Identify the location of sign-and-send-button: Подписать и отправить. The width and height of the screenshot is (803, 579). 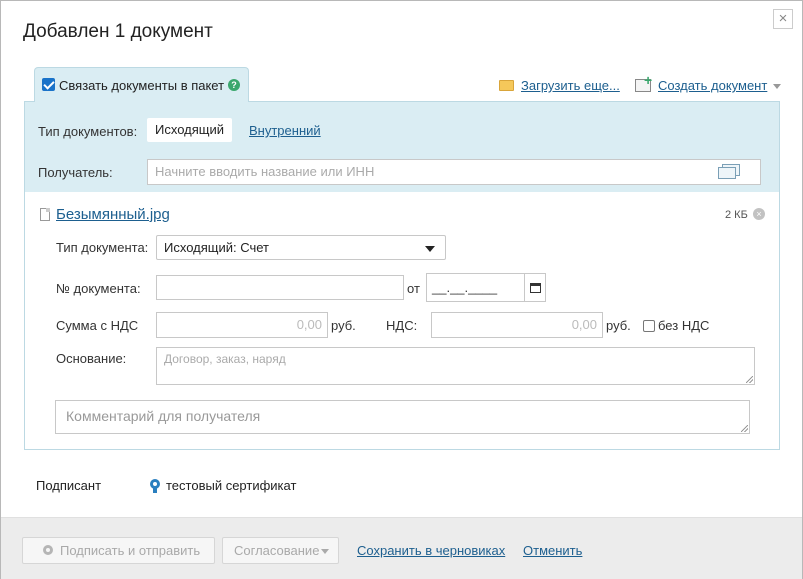
(118, 550).